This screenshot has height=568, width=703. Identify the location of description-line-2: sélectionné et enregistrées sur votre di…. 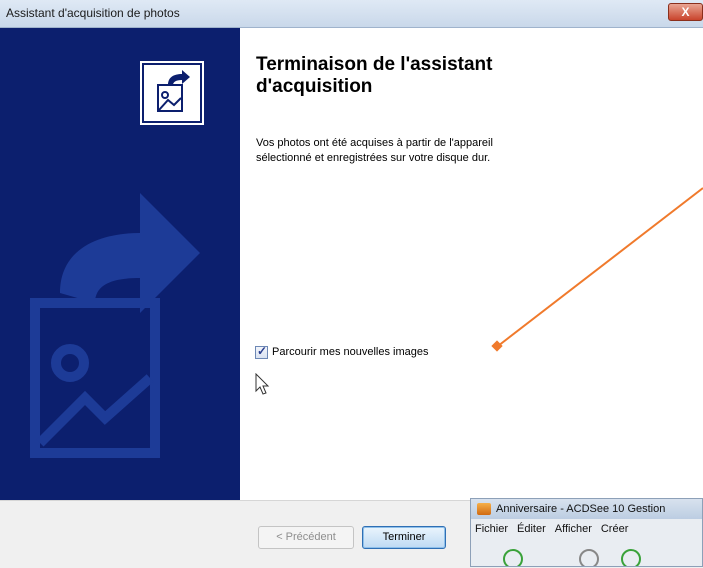
(373, 158).